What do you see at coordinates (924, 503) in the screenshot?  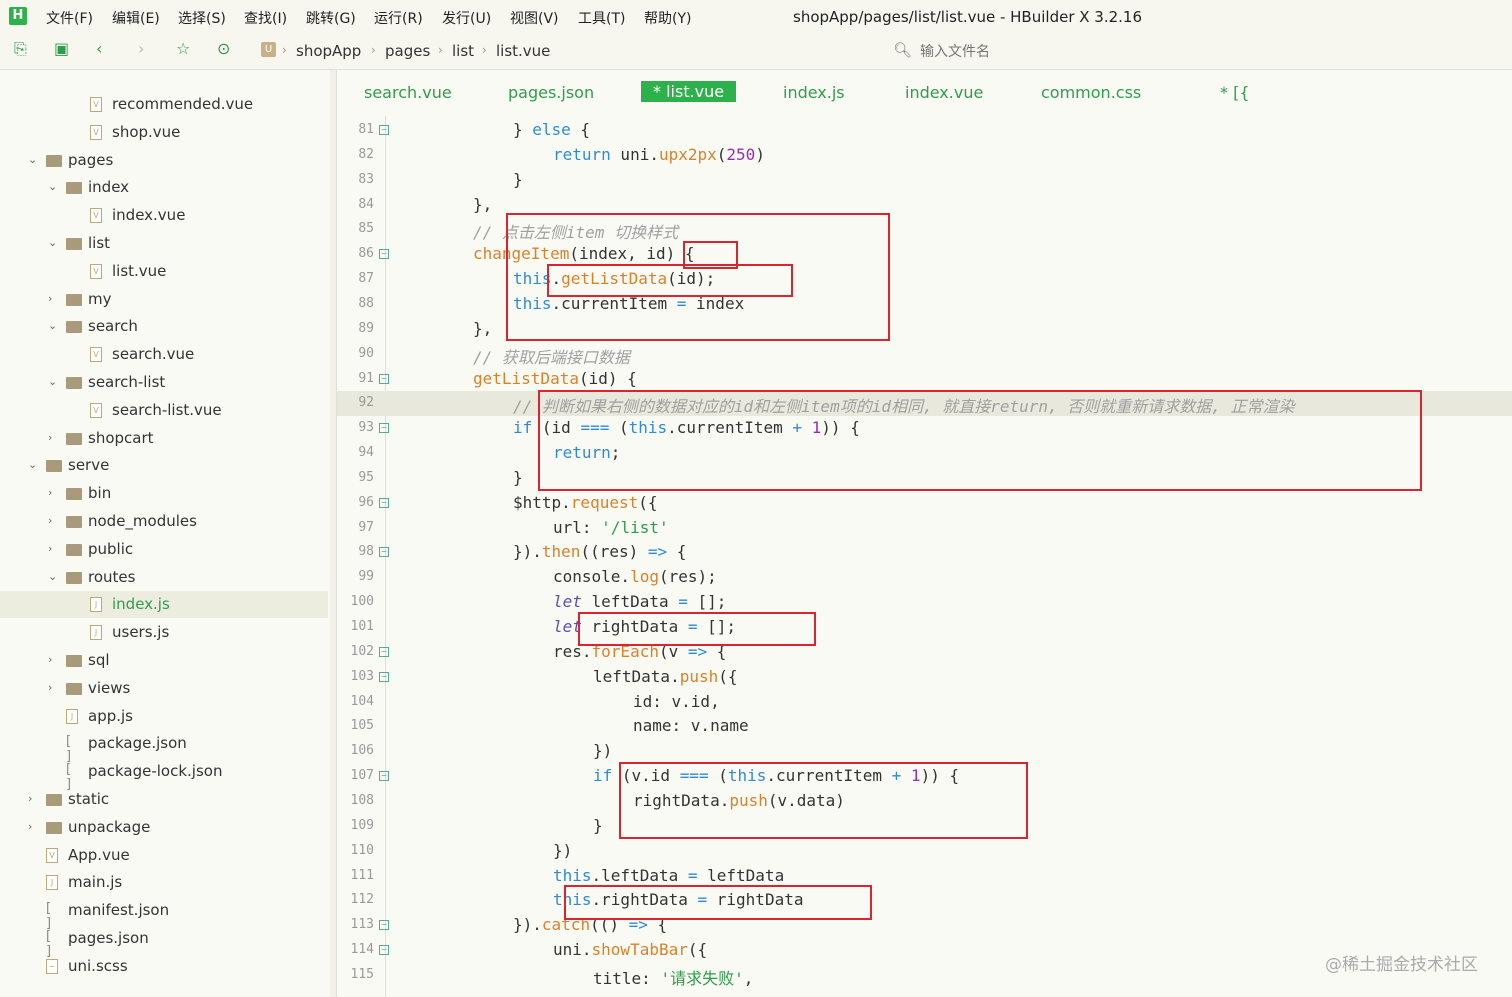 I see `code-line: 96− $http.request({` at bounding box center [924, 503].